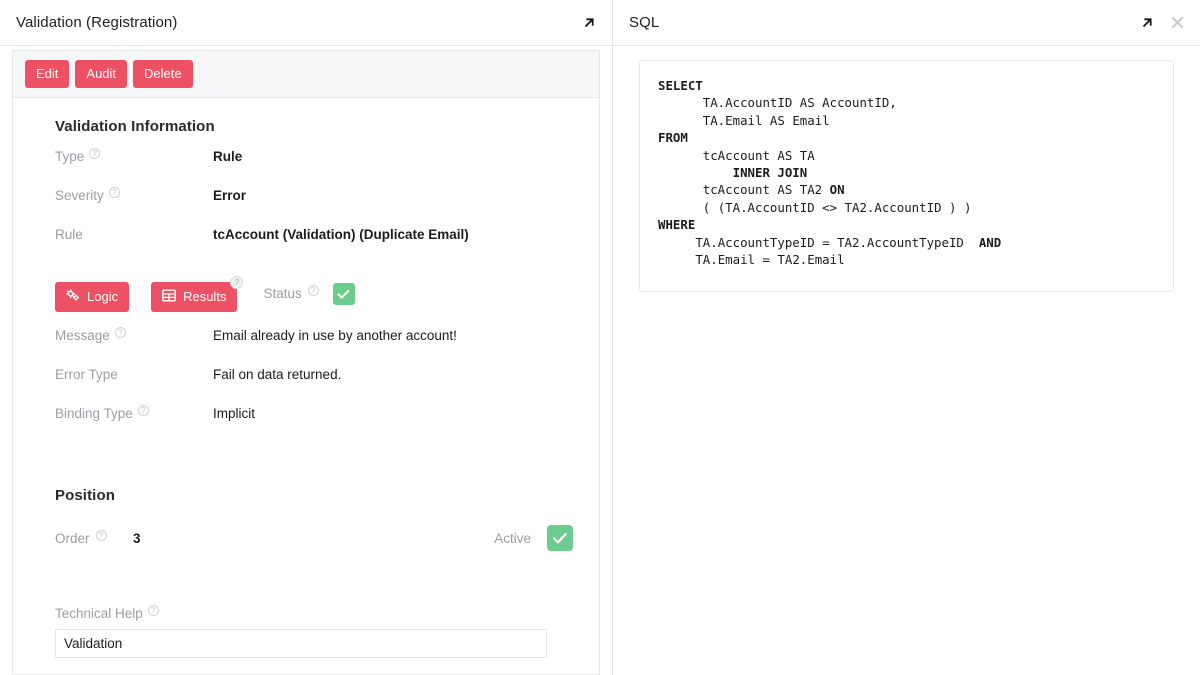 The width and height of the screenshot is (1200, 675). Describe the element at coordinates (135, 126) in the screenshot. I see `validation-information-heading: Validation Information` at that location.